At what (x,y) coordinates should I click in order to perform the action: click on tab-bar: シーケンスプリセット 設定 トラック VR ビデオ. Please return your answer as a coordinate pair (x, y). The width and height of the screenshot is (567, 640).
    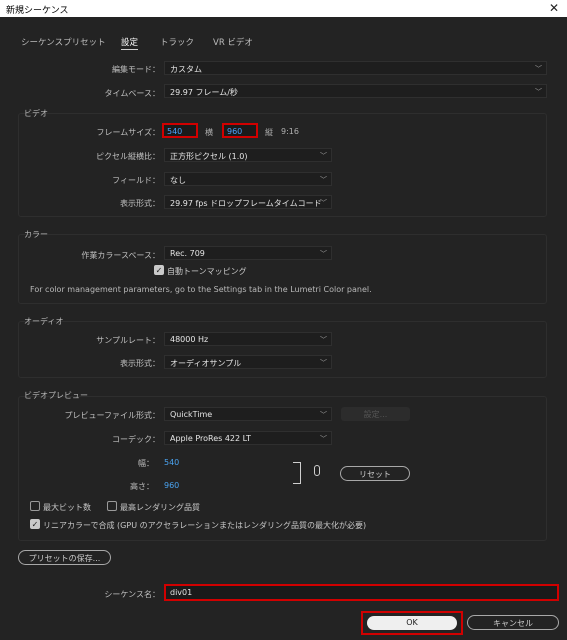
    Looking at the image, I should click on (283, 43).